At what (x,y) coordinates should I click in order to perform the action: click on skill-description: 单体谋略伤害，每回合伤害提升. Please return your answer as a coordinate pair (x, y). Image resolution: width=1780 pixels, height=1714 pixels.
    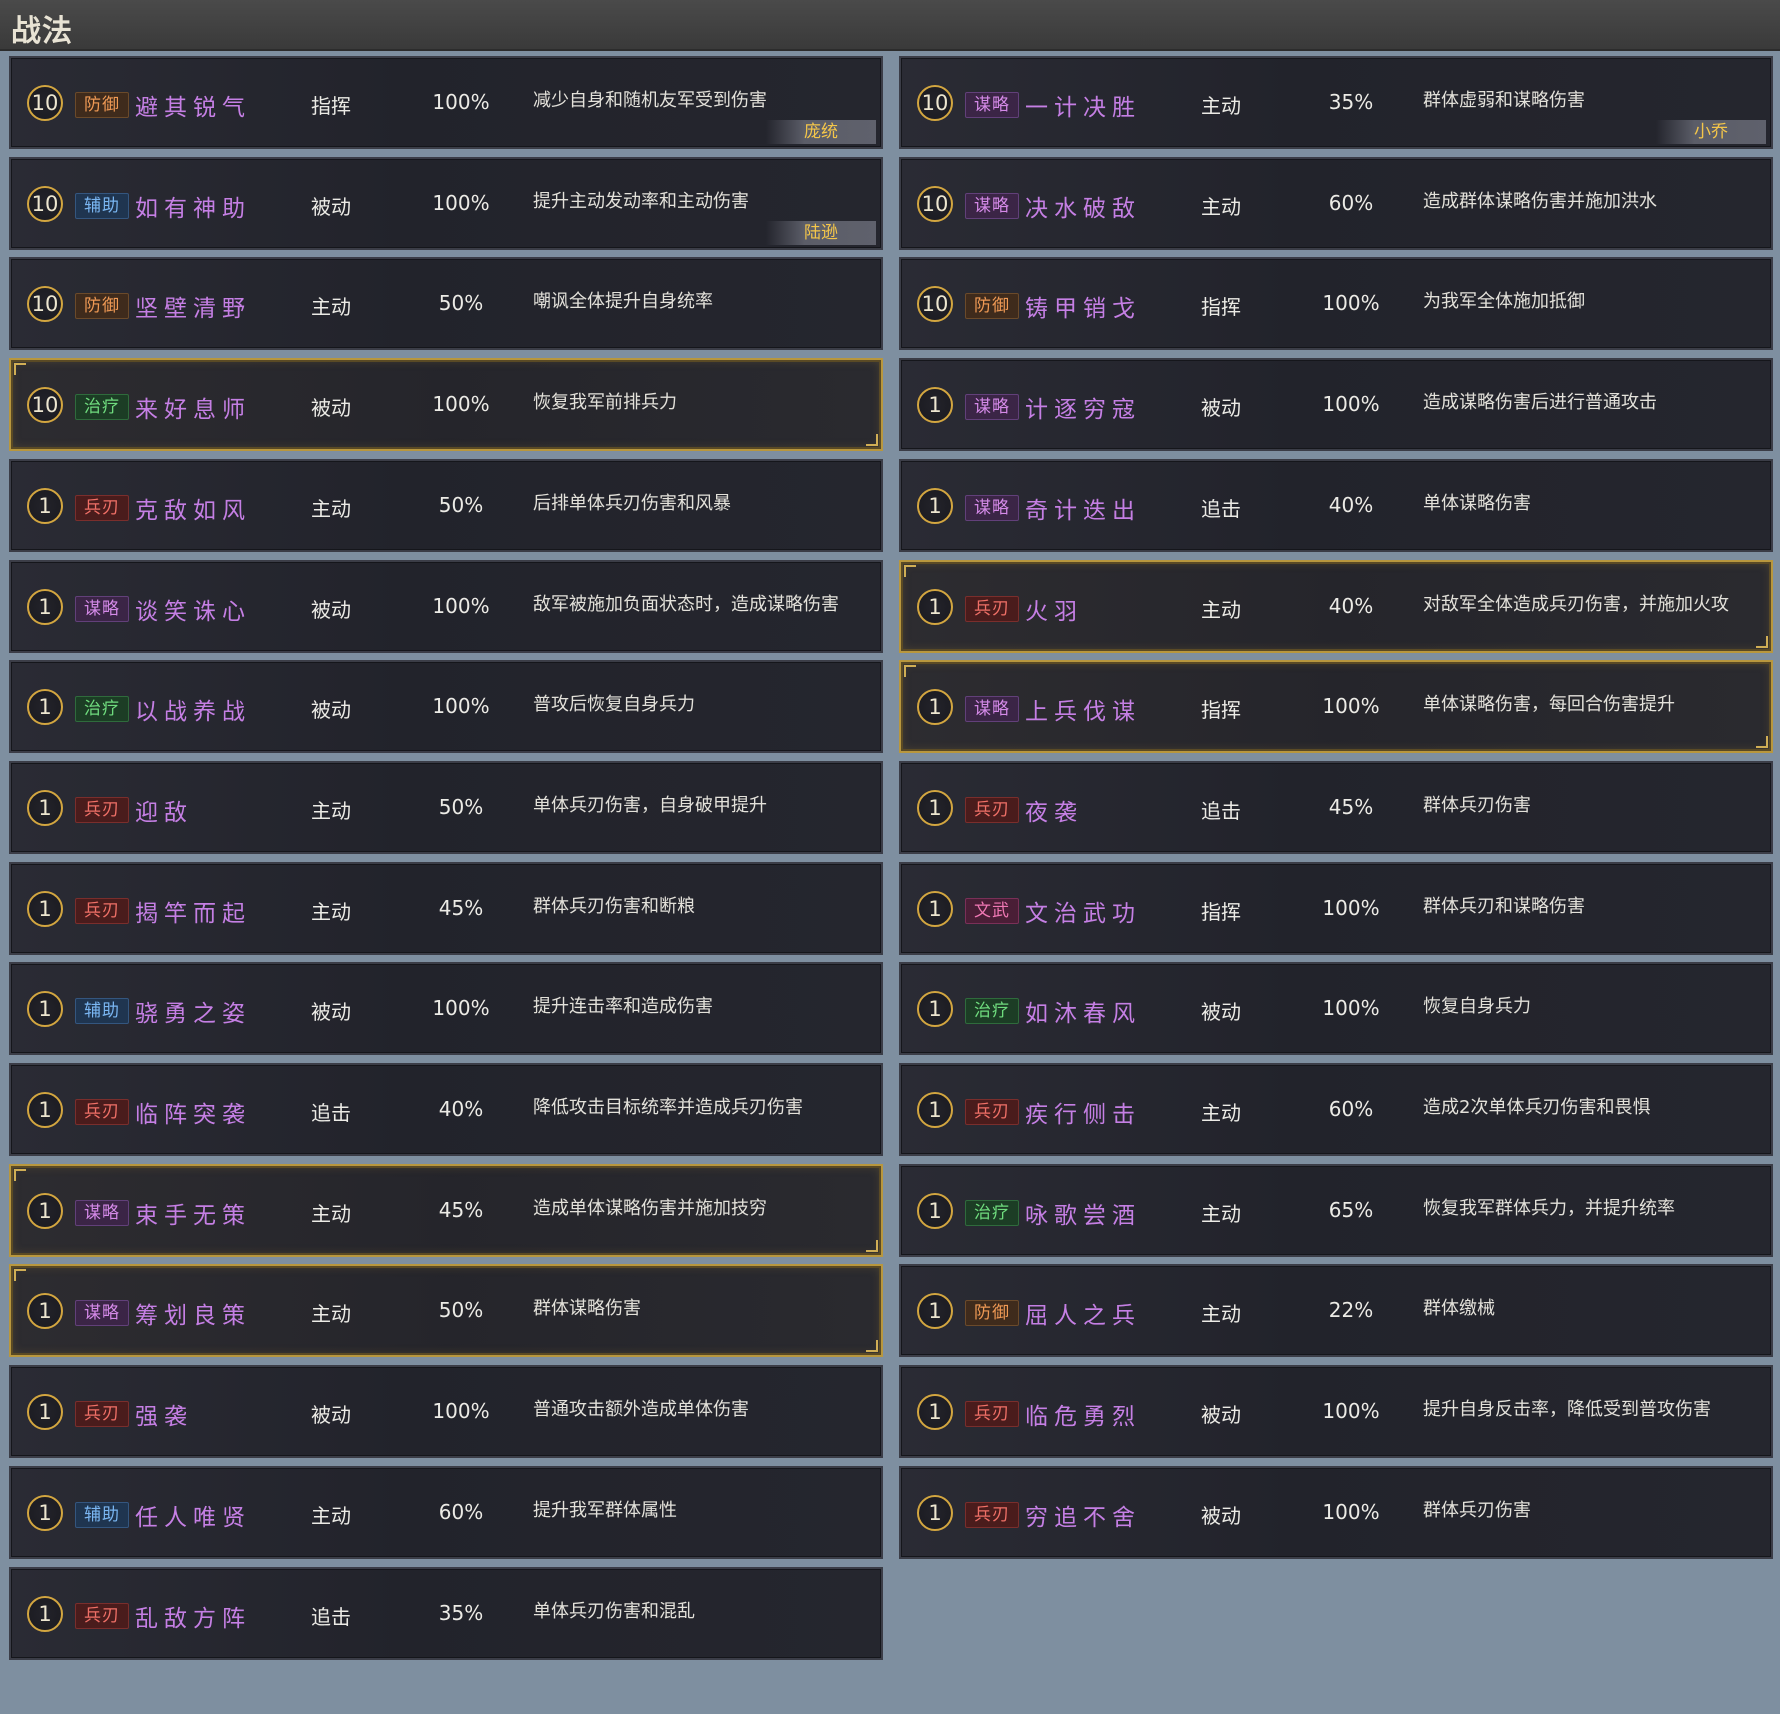
    Looking at the image, I should click on (1549, 704).